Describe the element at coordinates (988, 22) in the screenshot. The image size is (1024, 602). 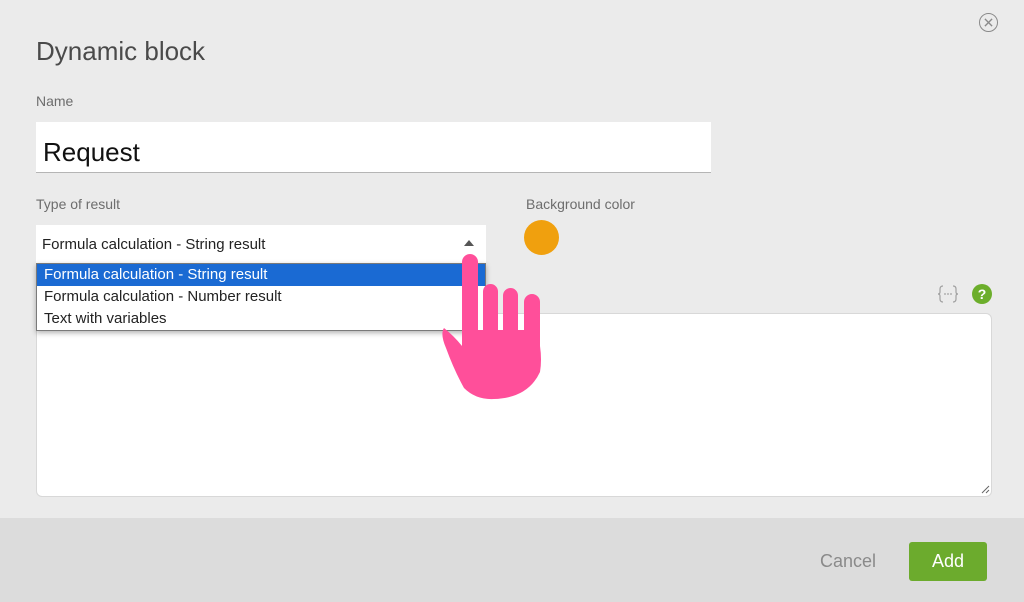
I see `close-icon` at that location.